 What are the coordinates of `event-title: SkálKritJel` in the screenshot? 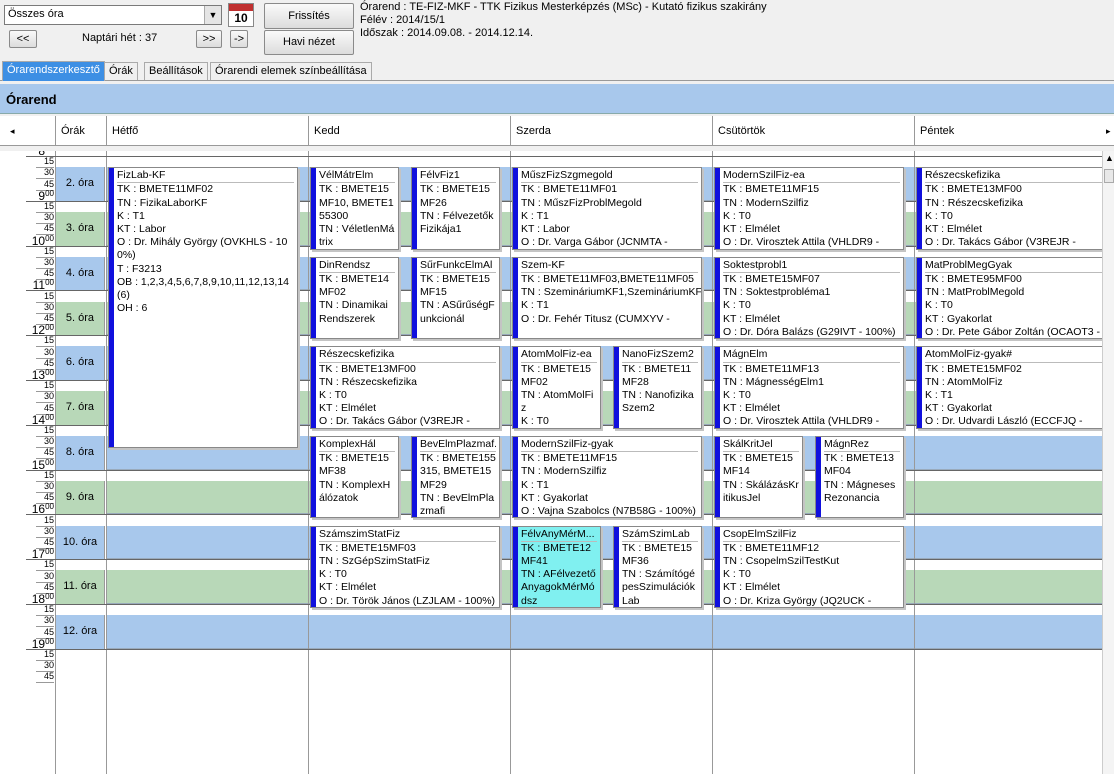 It's located at (761, 445).